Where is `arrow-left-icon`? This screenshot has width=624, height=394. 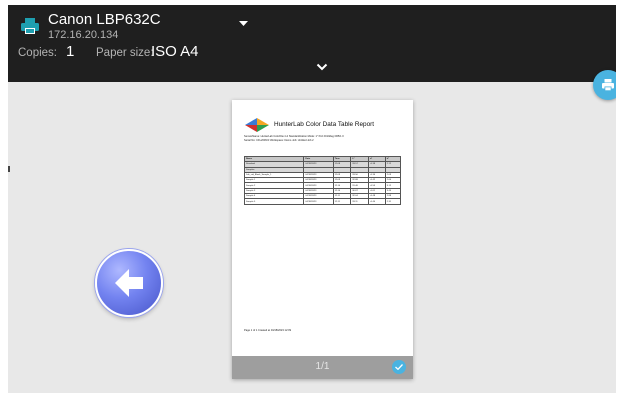
arrow-left-icon is located at coordinates (129, 283).